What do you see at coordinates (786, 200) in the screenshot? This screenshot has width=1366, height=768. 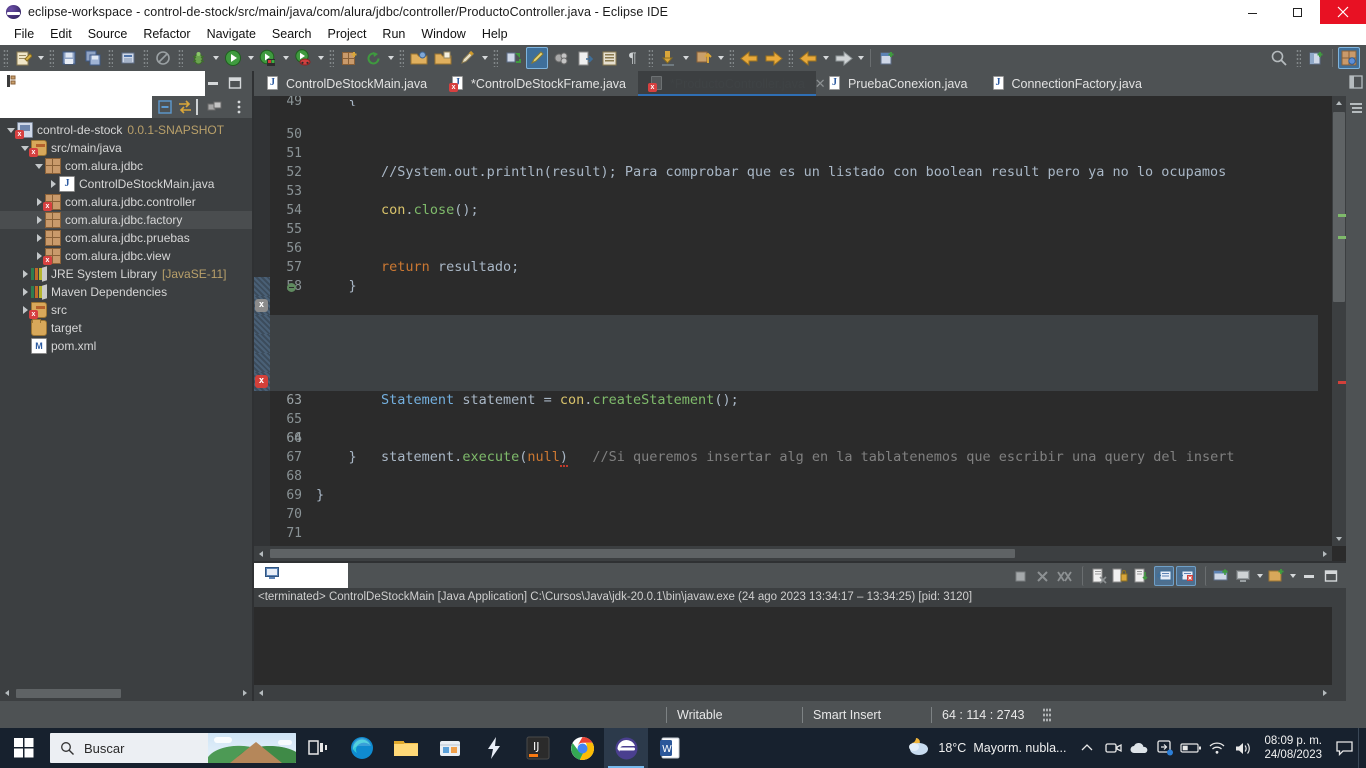 I see `code-line: 54` at bounding box center [786, 200].